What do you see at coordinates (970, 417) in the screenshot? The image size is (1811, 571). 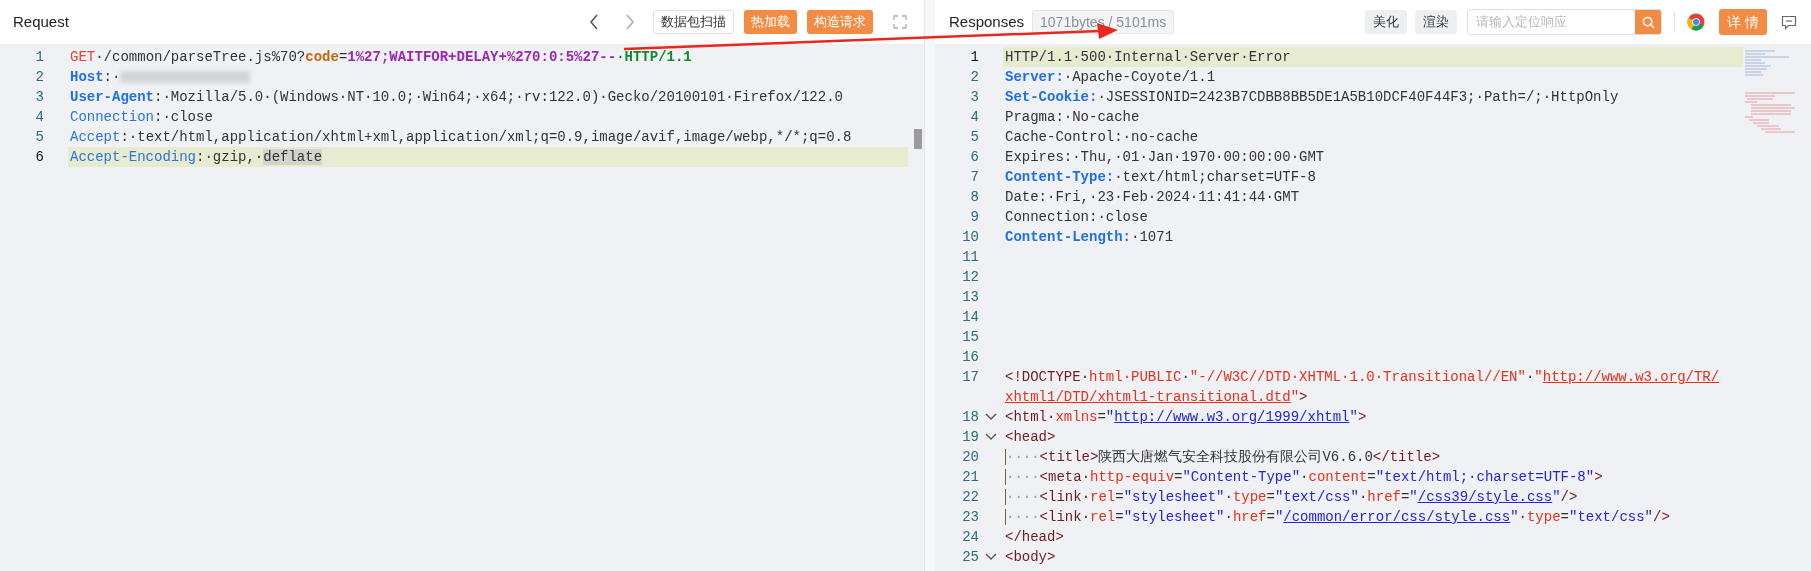 I see `line-number: 18` at bounding box center [970, 417].